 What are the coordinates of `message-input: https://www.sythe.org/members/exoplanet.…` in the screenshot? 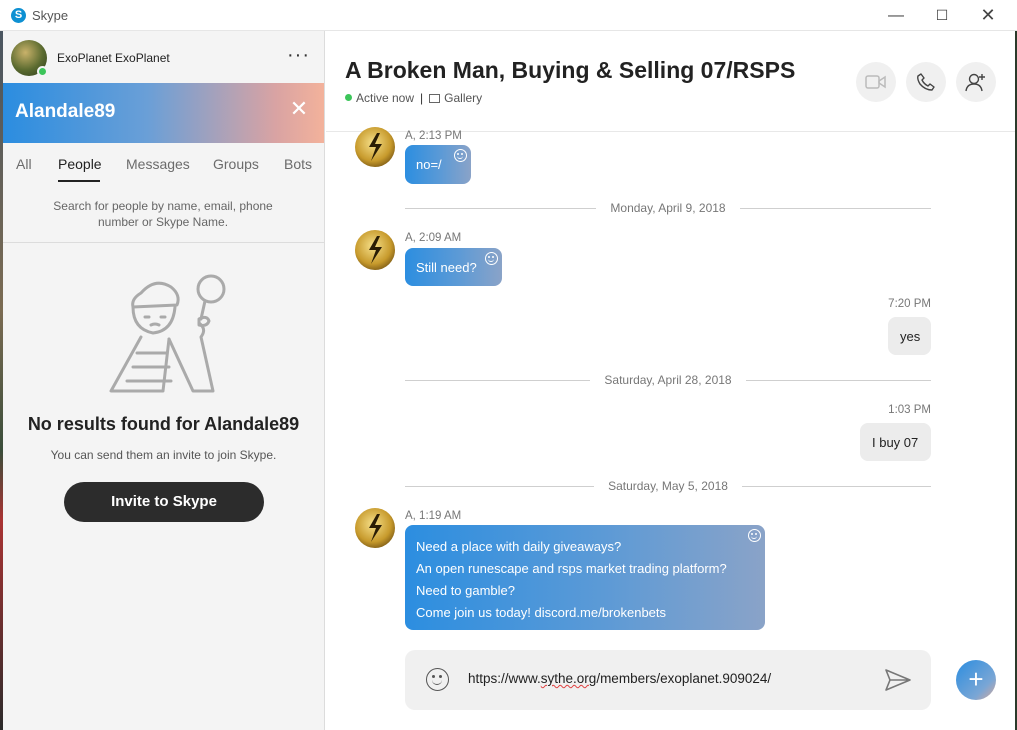 It's located at (619, 678).